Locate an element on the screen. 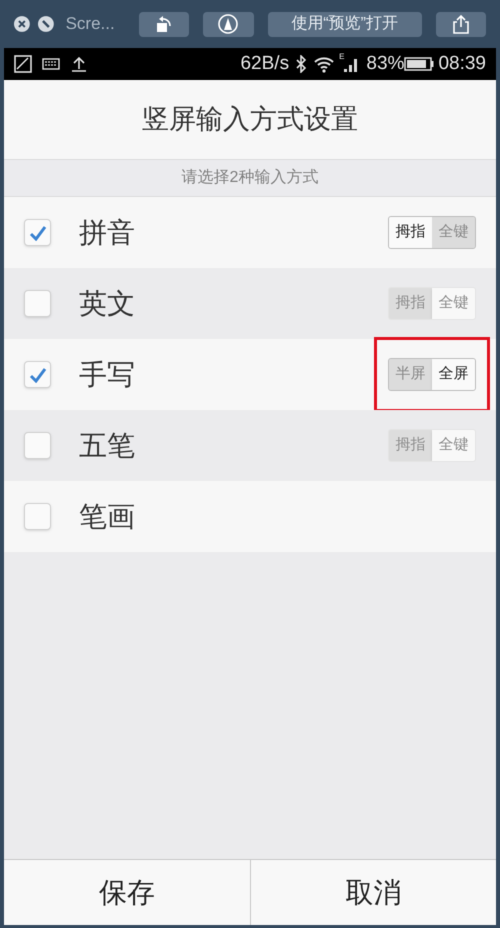 The width and height of the screenshot is (500, 928). rotate-button is located at coordinates (164, 24).